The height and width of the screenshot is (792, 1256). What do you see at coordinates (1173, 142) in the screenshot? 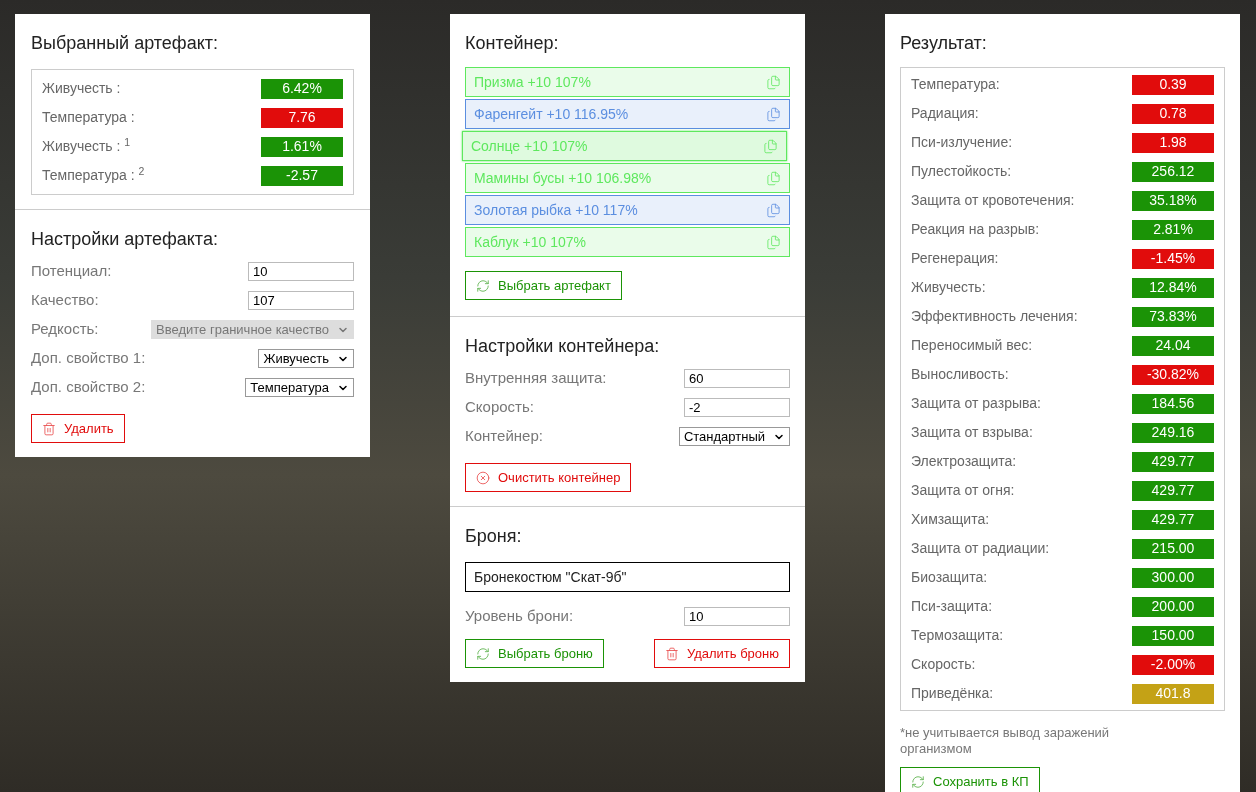
I see `stat-value: 1.98` at bounding box center [1173, 142].